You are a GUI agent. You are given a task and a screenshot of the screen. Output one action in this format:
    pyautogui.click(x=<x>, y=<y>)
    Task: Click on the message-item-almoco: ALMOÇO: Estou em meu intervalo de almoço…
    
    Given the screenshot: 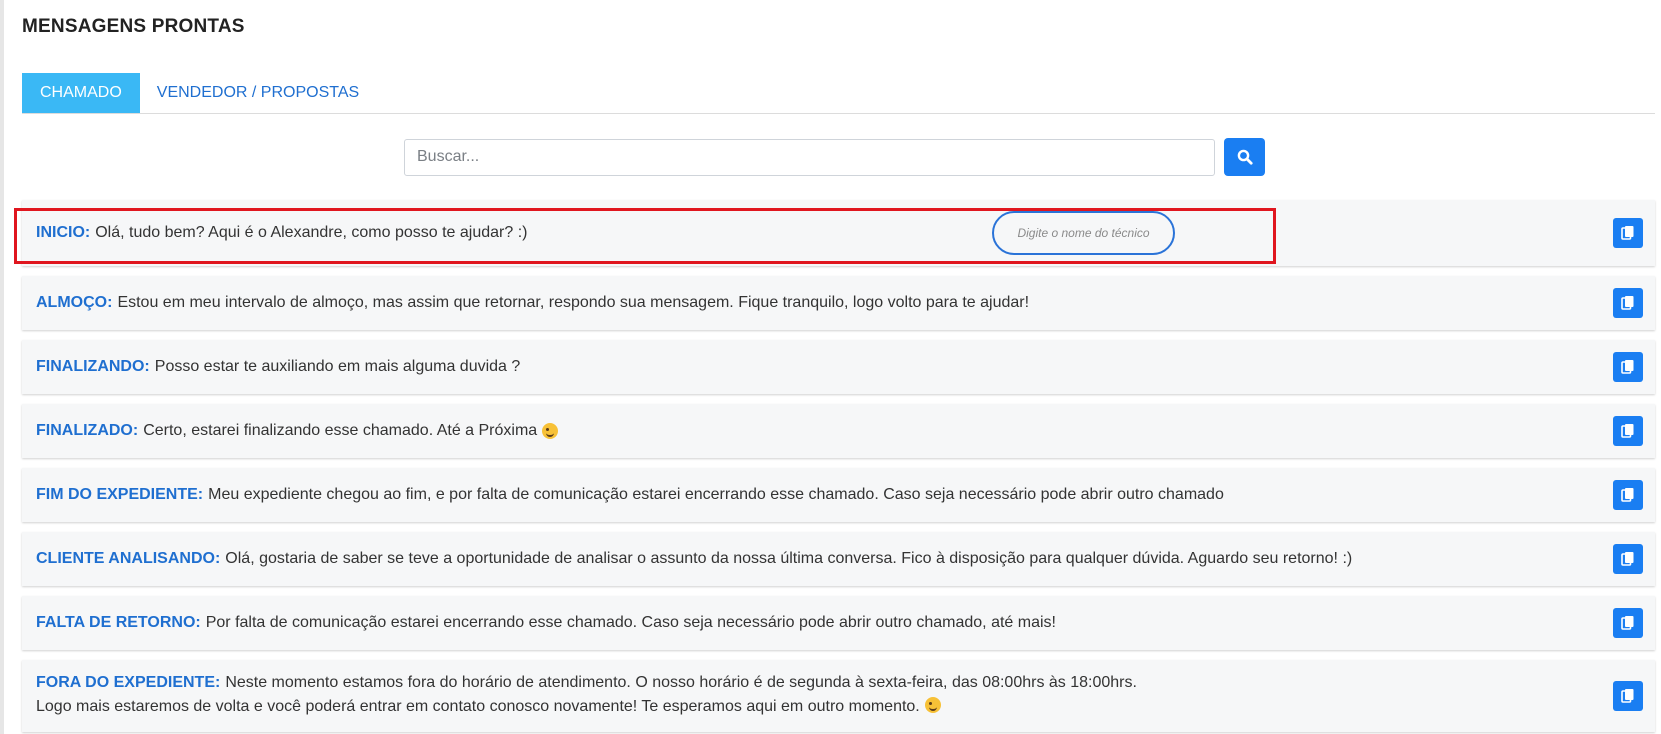 What is the action you would take?
    pyautogui.click(x=838, y=303)
    